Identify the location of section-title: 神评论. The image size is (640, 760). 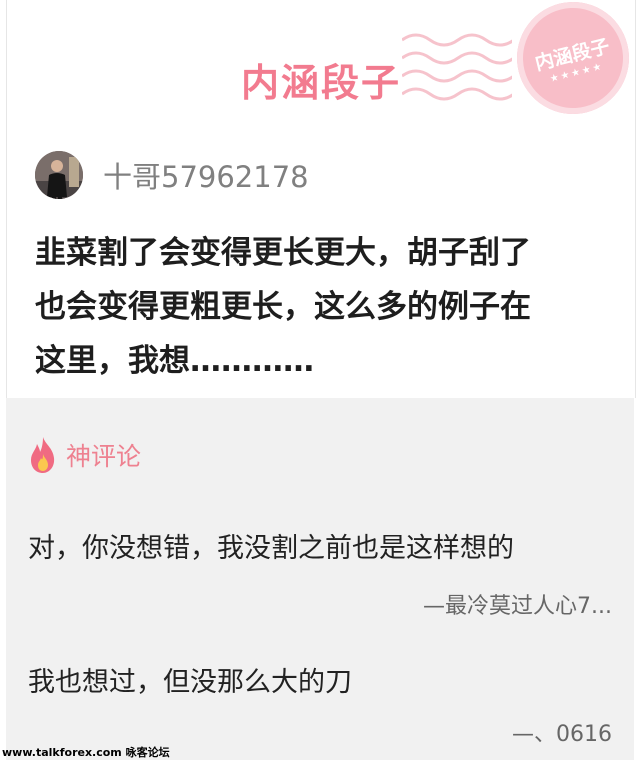
(104, 456).